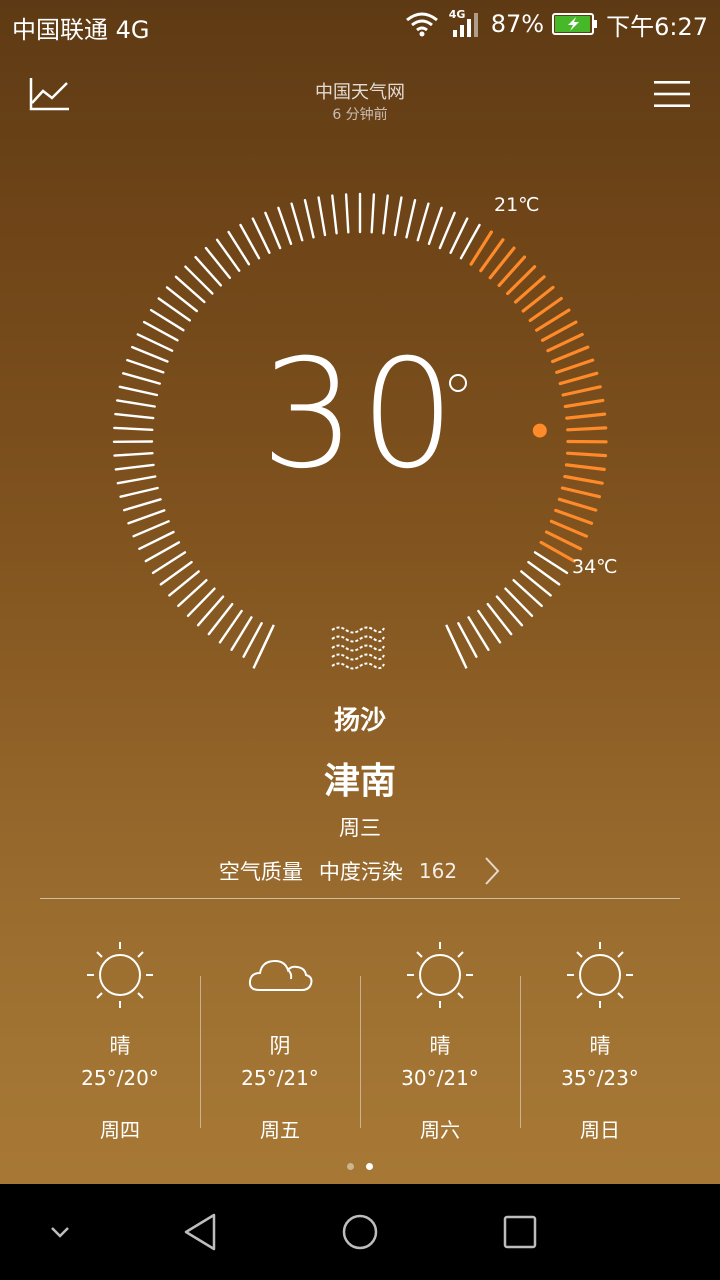 The height and width of the screenshot is (1280, 720). What do you see at coordinates (360, 828) in the screenshot?
I see `current-weekday: 周三` at bounding box center [360, 828].